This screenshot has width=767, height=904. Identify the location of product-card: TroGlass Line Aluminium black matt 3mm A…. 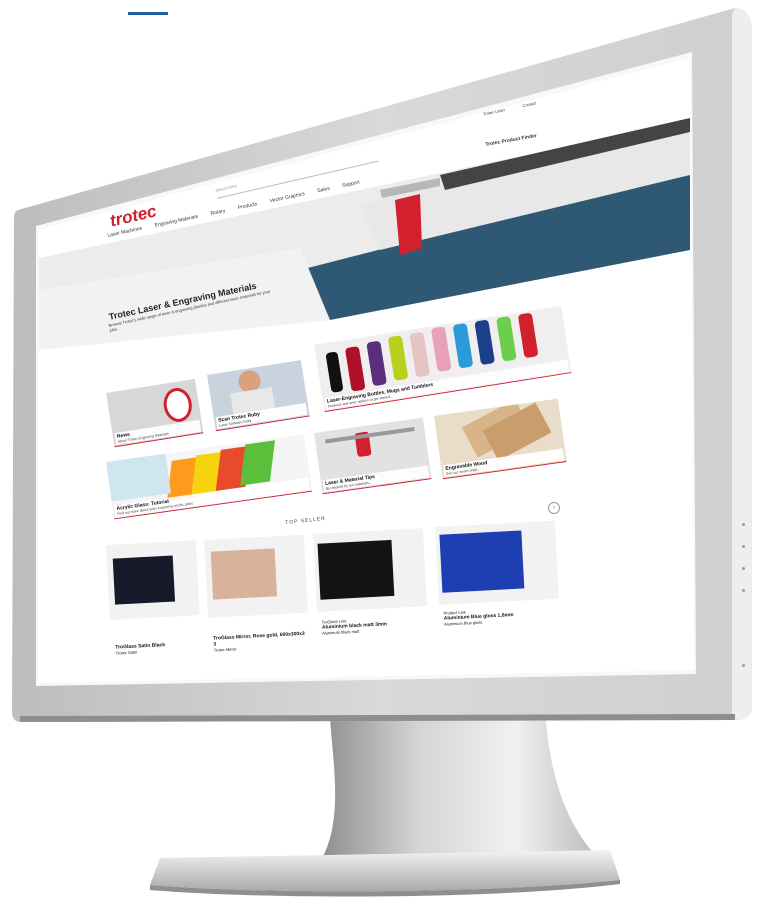
(371, 591).